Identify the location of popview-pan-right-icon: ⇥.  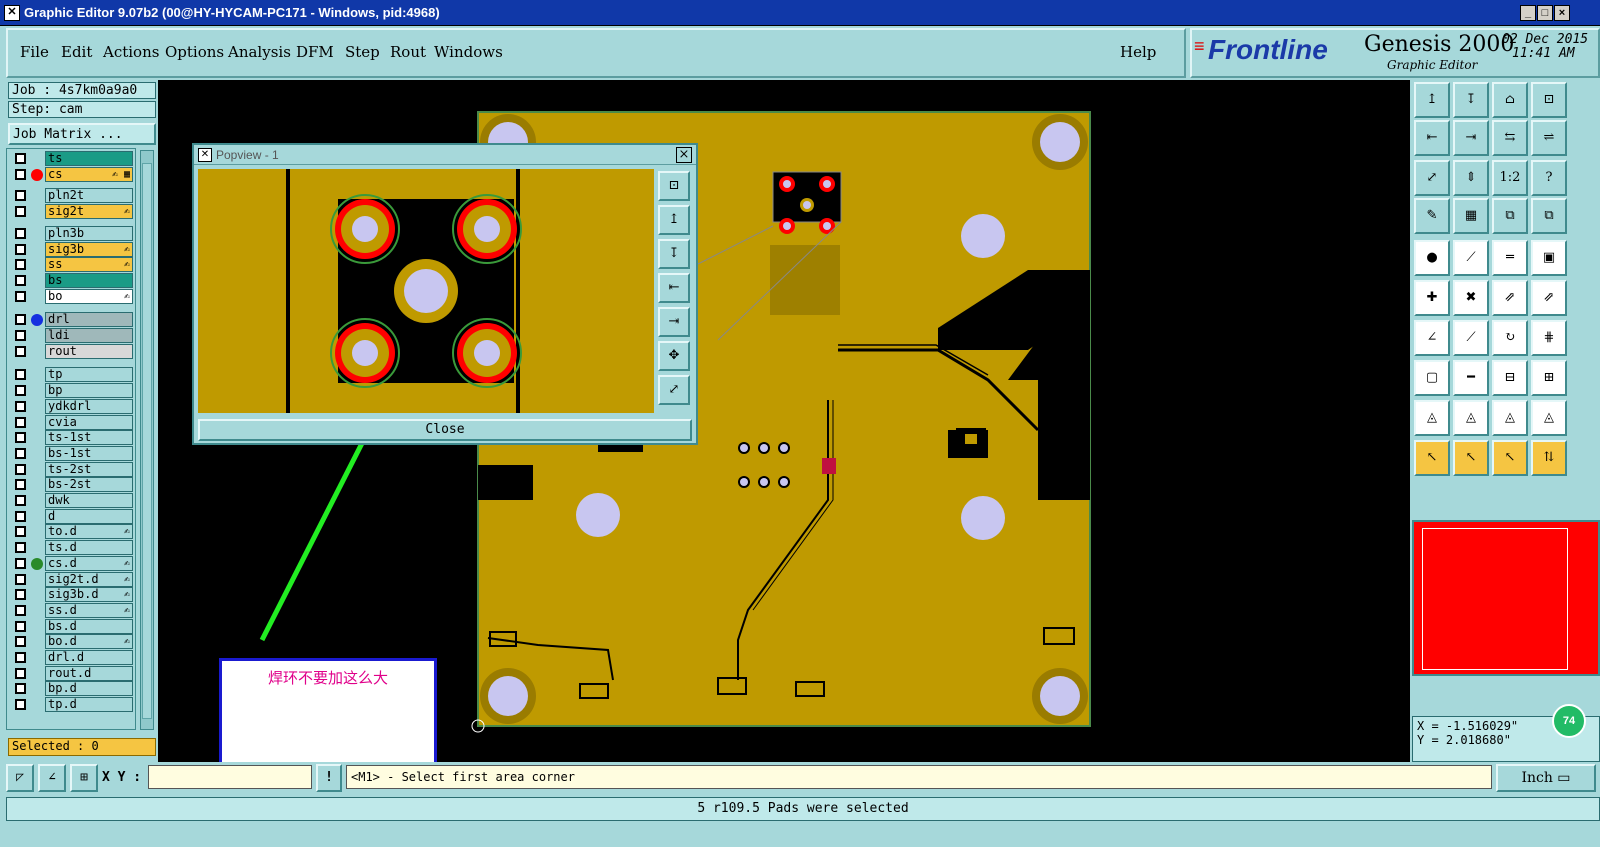
(674, 322).